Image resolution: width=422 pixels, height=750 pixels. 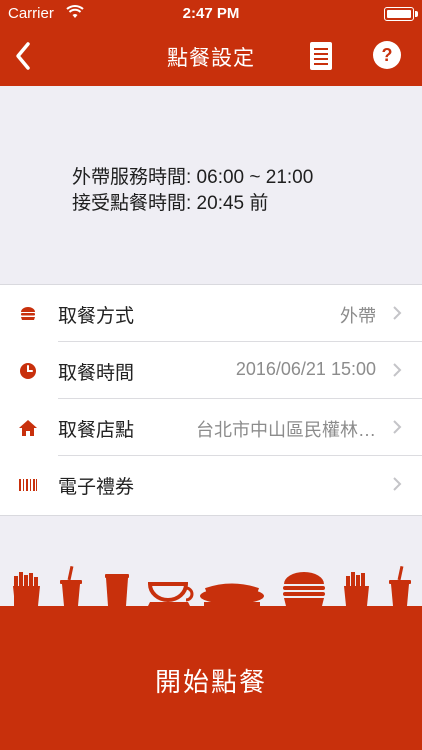 What do you see at coordinates (211, 313) in the screenshot?
I see `list-item-pickup-method: 取餐方式 外帶` at bounding box center [211, 313].